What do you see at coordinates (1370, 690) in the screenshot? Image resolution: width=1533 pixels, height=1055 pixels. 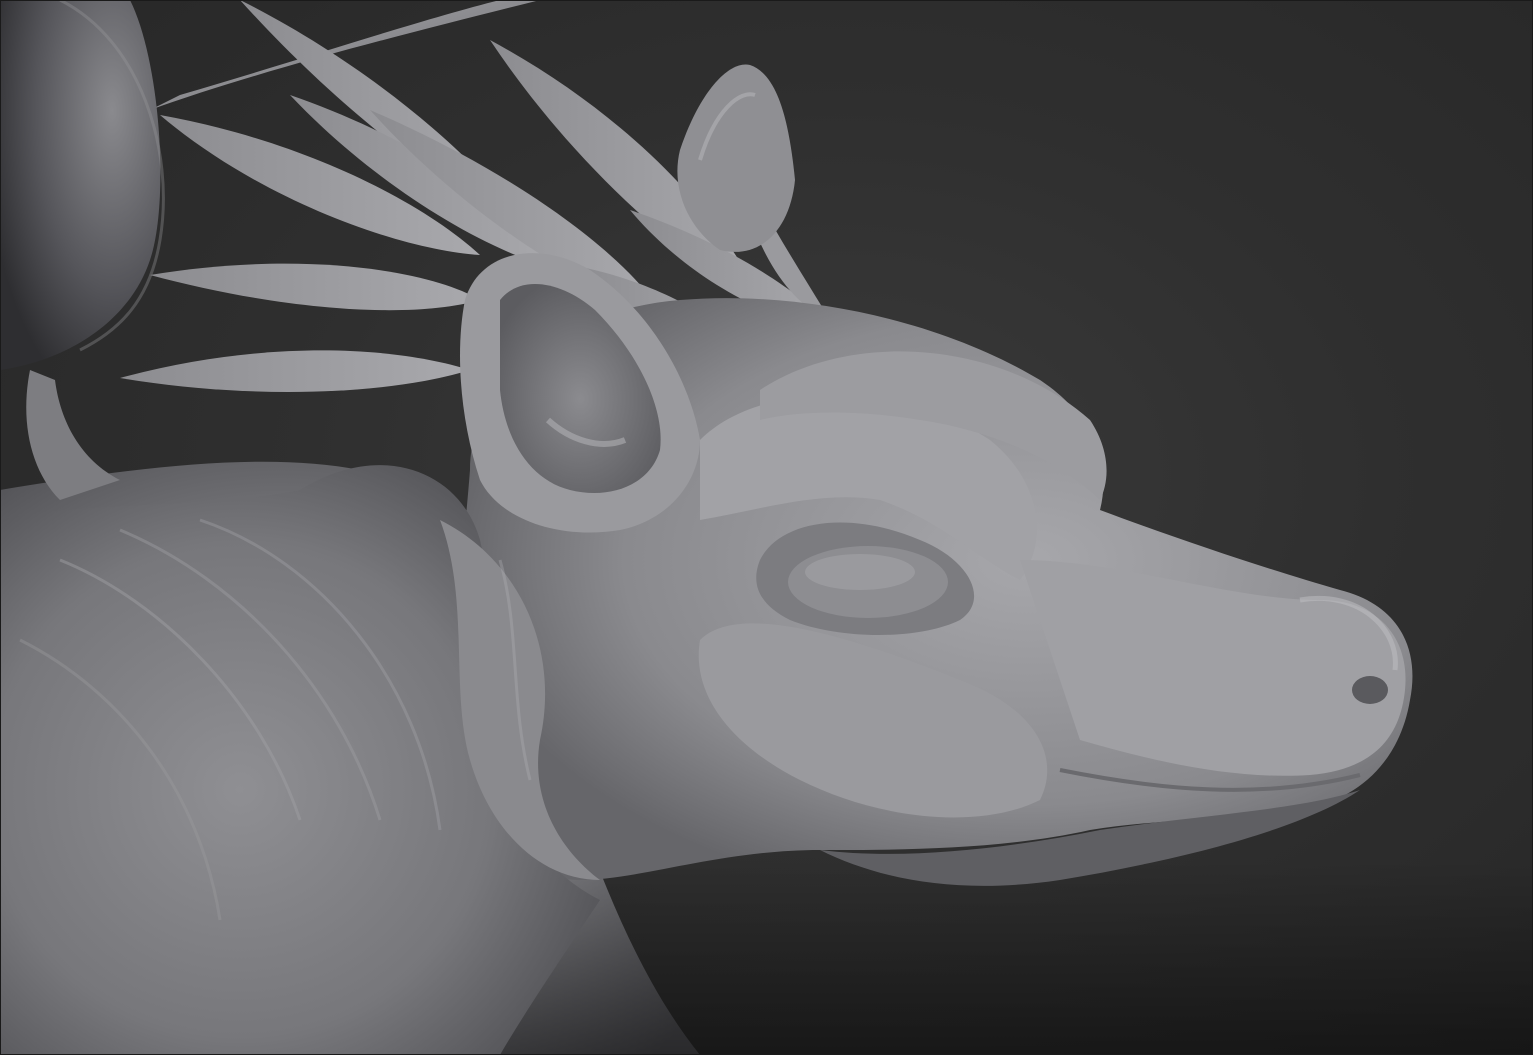 I see `nostril` at bounding box center [1370, 690].